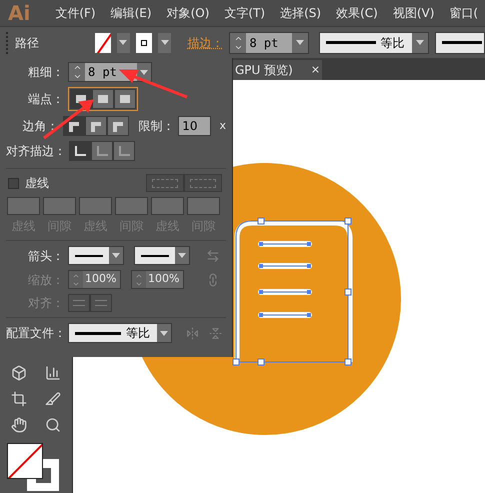 This screenshot has width=485, height=493. Describe the element at coordinates (222, 126) in the screenshot. I see `unit-label: x` at that location.